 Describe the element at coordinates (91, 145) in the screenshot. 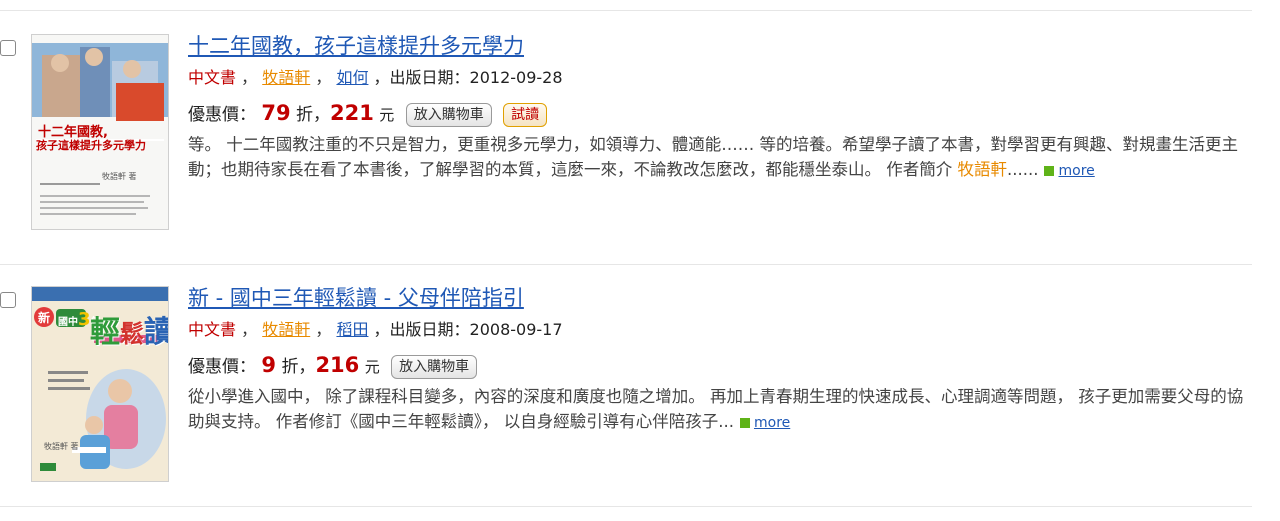

I see `cover-title-line2: 孩子這樣提升多元學力` at that location.